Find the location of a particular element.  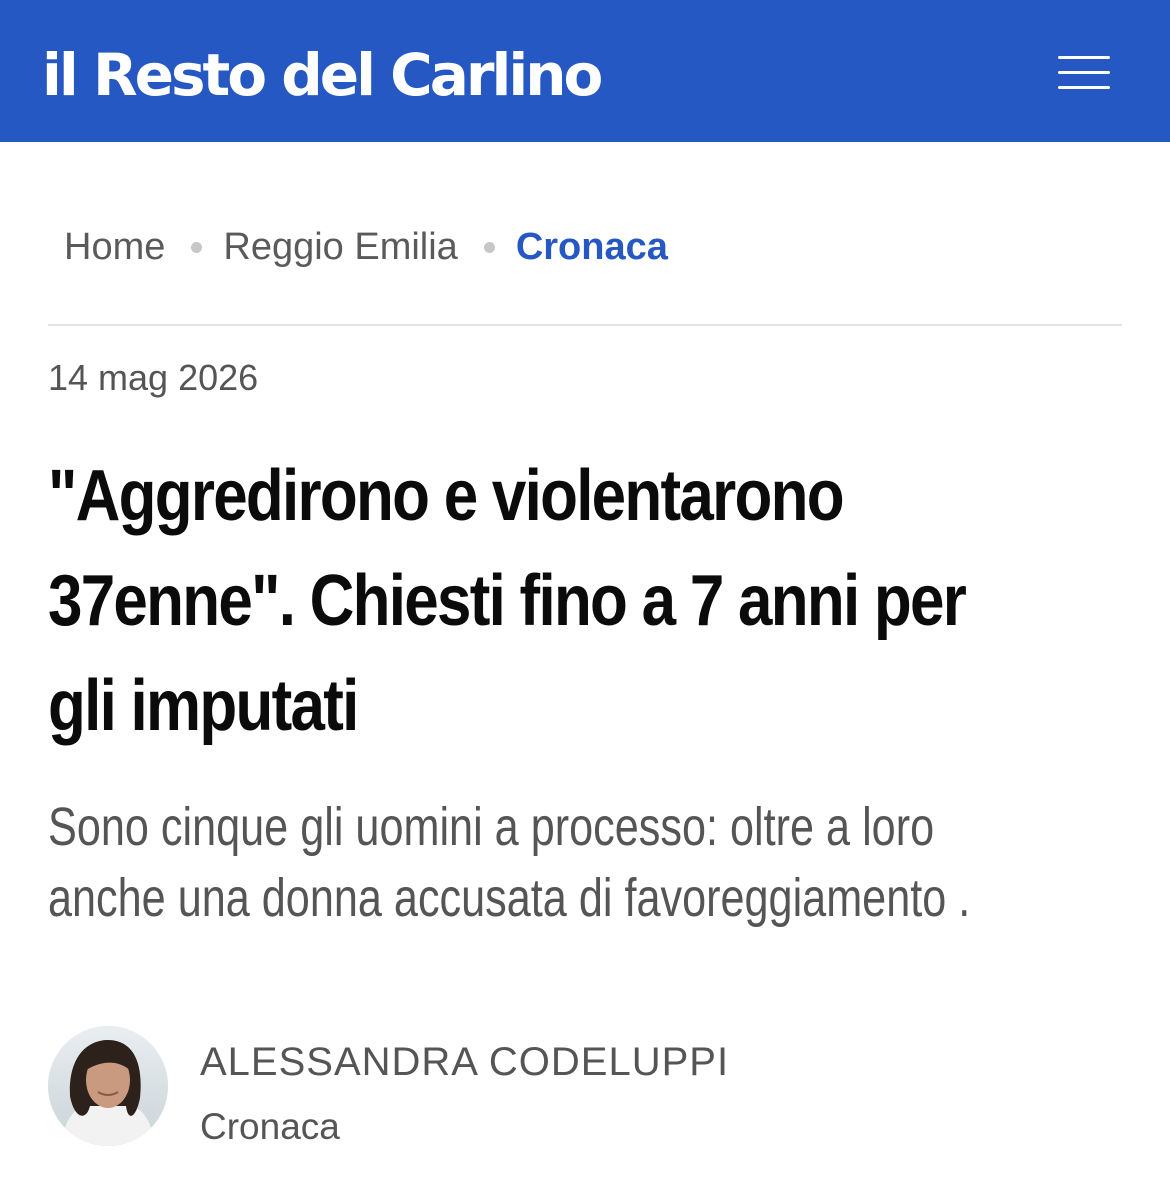

article-date: 14 mag 2026 is located at coordinates (153, 377).